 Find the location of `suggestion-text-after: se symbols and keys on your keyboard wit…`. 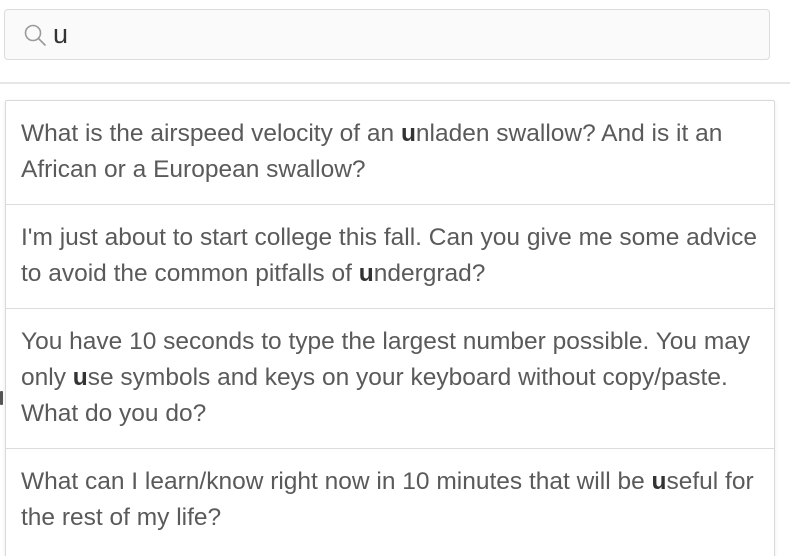

suggestion-text-after: se symbols and keys on your keyboard wit… is located at coordinates (374, 395).